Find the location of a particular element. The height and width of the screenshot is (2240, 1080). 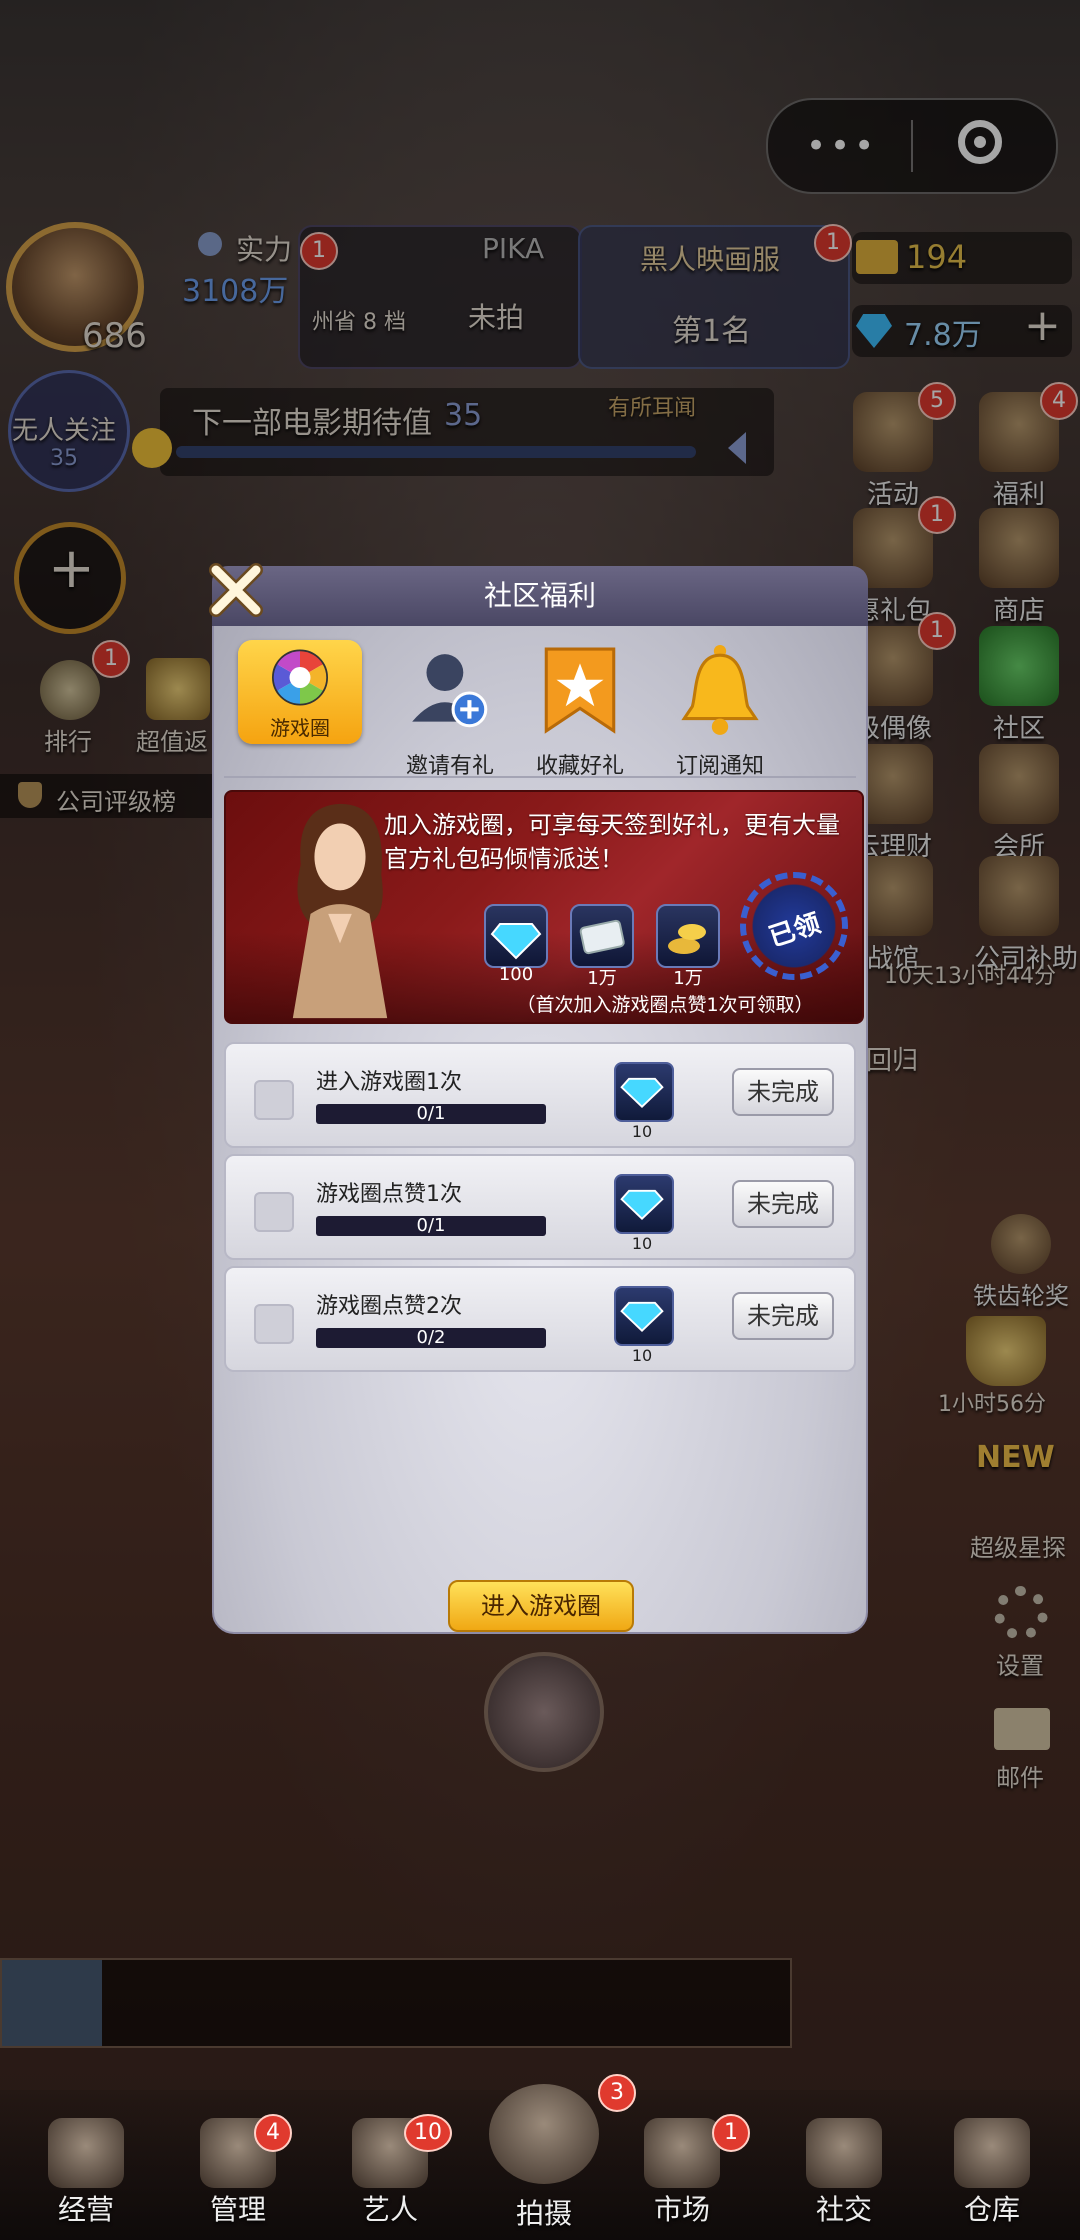

nav-social-label: 社交 is located at coordinates (843, 2209).